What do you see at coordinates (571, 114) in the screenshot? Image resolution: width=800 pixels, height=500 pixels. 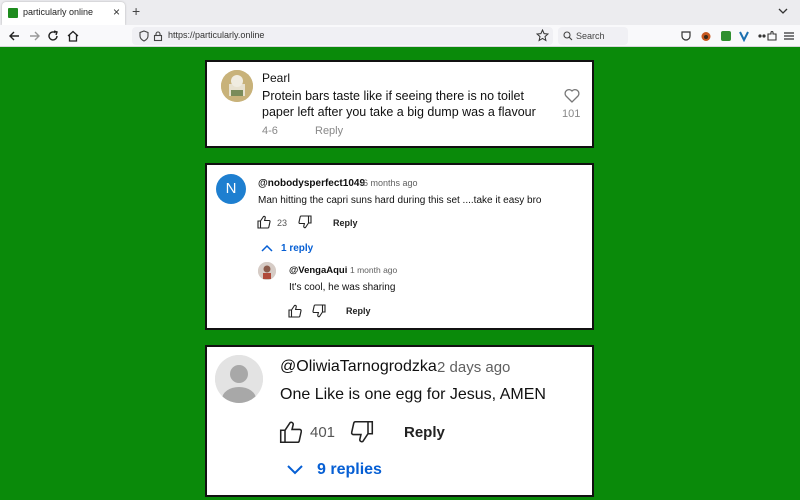 I see `like-count: 101` at bounding box center [571, 114].